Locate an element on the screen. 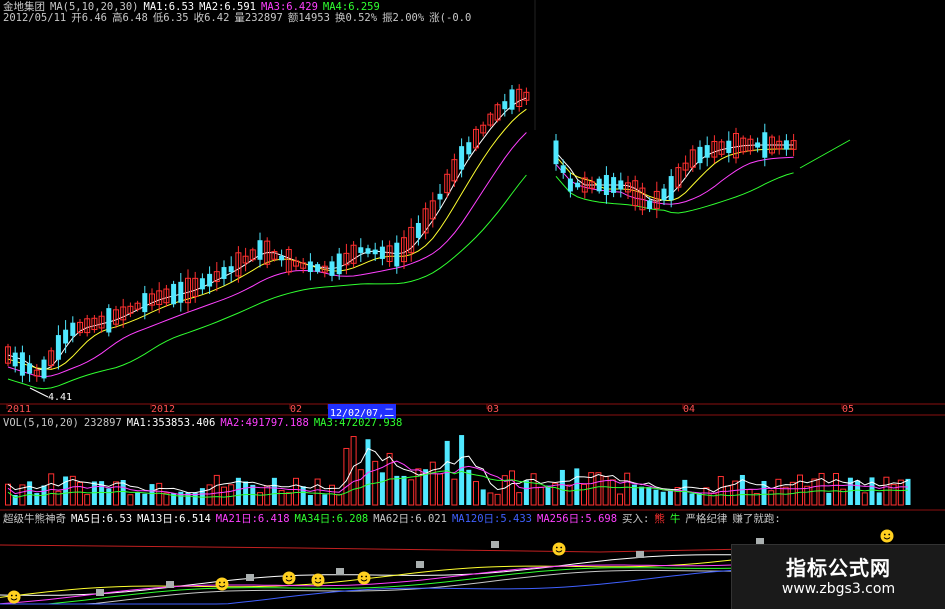 This screenshot has width=945, height=609. axis-label-2011: 2011 is located at coordinates (19, 409).